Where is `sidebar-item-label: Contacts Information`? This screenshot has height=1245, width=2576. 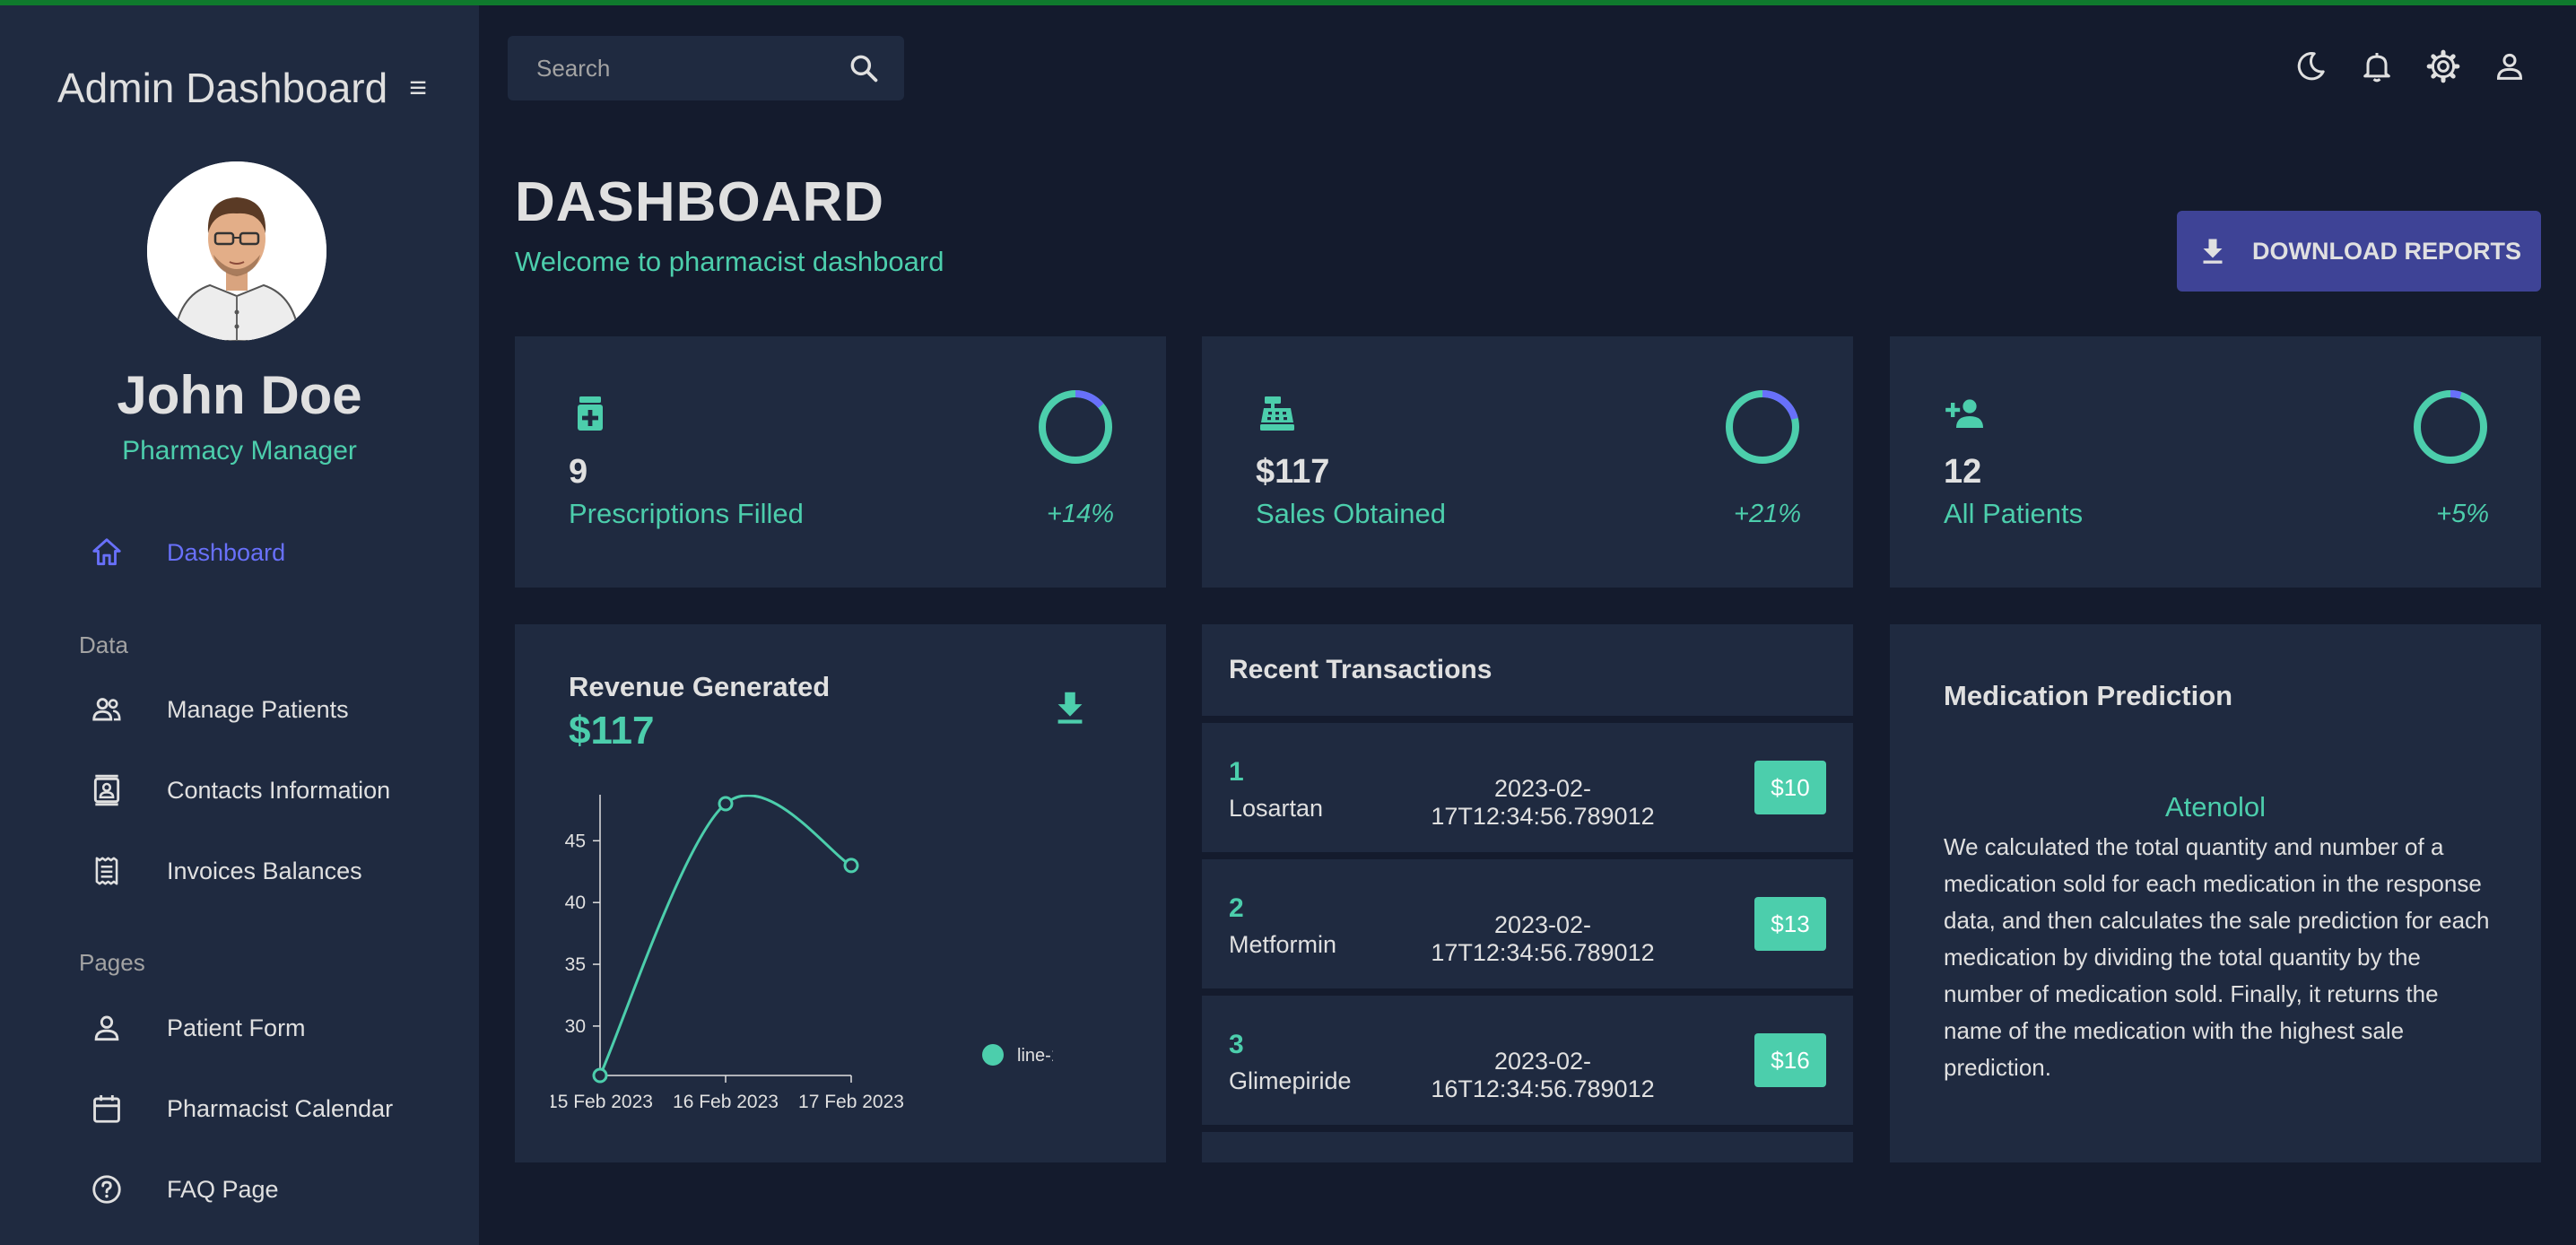 sidebar-item-label: Contacts Information is located at coordinates (279, 790).